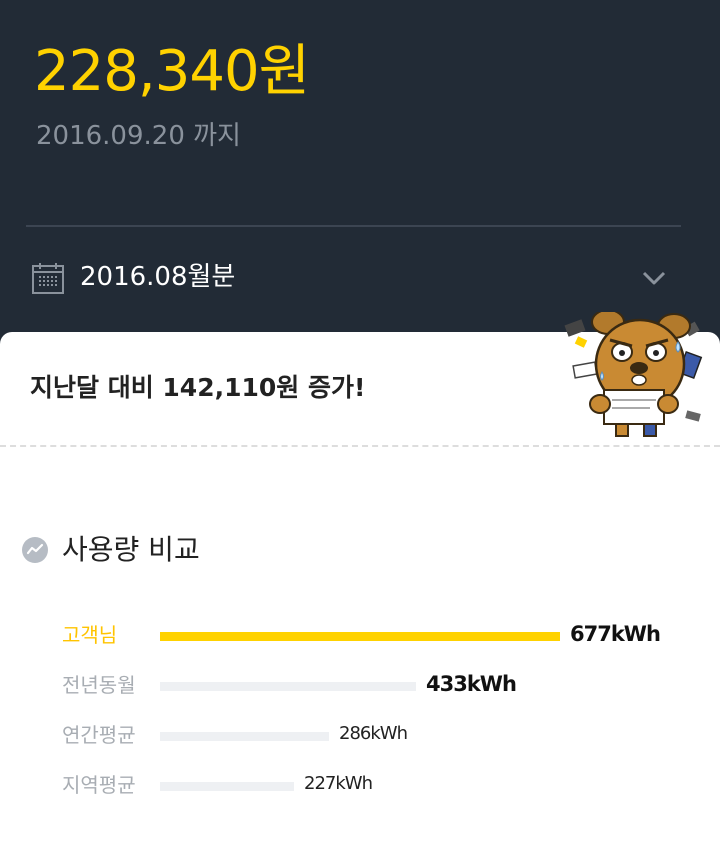 The width and height of the screenshot is (720, 862). Describe the element at coordinates (353, 226) in the screenshot. I see `header-divider` at that location.